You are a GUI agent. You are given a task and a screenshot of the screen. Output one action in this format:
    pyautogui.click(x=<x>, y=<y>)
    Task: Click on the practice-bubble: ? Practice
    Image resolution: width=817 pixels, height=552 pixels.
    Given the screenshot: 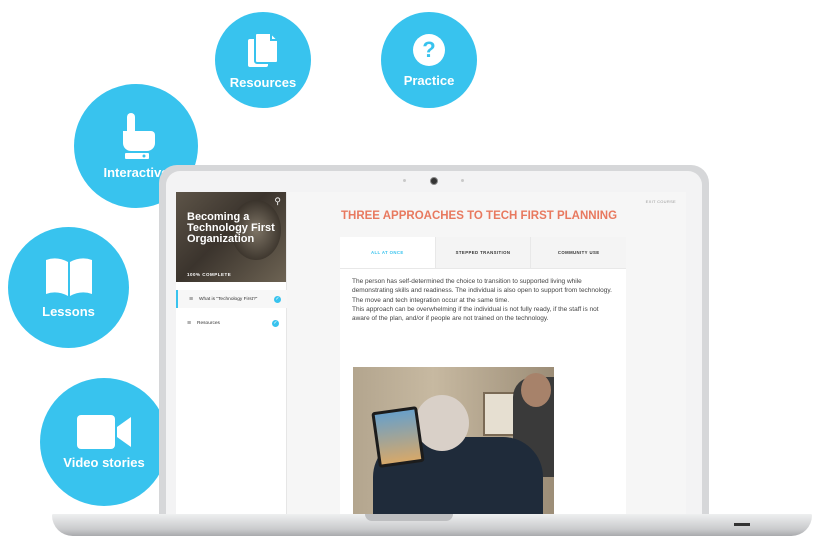 What is the action you would take?
    pyautogui.click(x=429, y=60)
    